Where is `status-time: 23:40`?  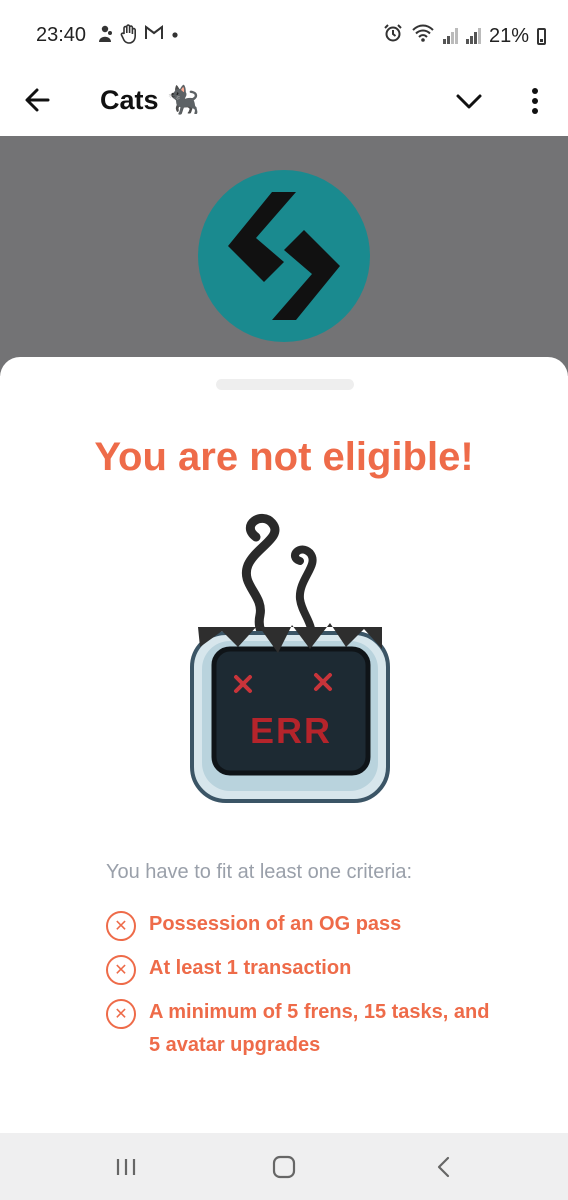
status-time: 23:40 is located at coordinates (61, 35).